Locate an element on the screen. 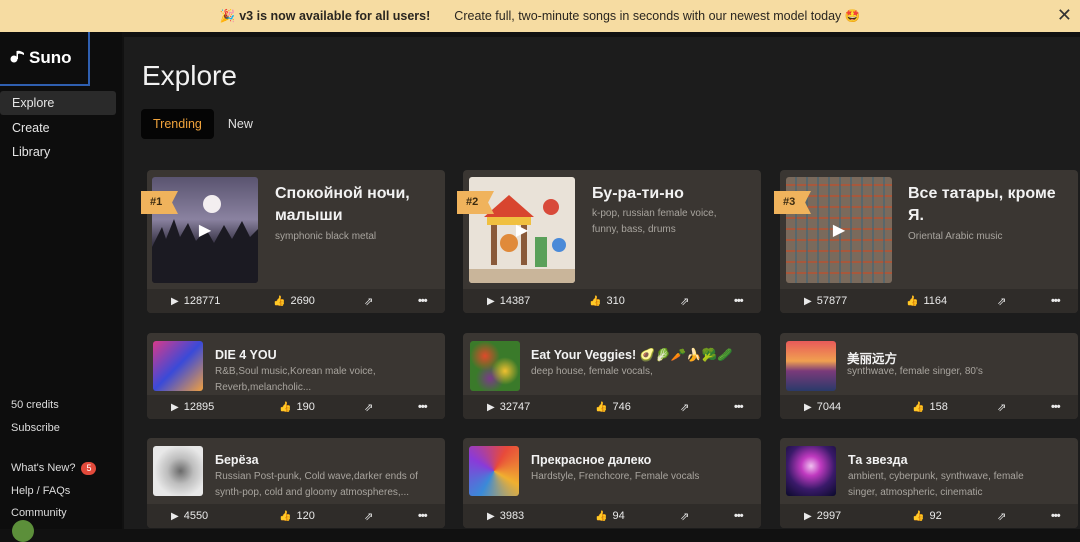  song-title: Спокойной ночи, малыши is located at coordinates (355, 205).